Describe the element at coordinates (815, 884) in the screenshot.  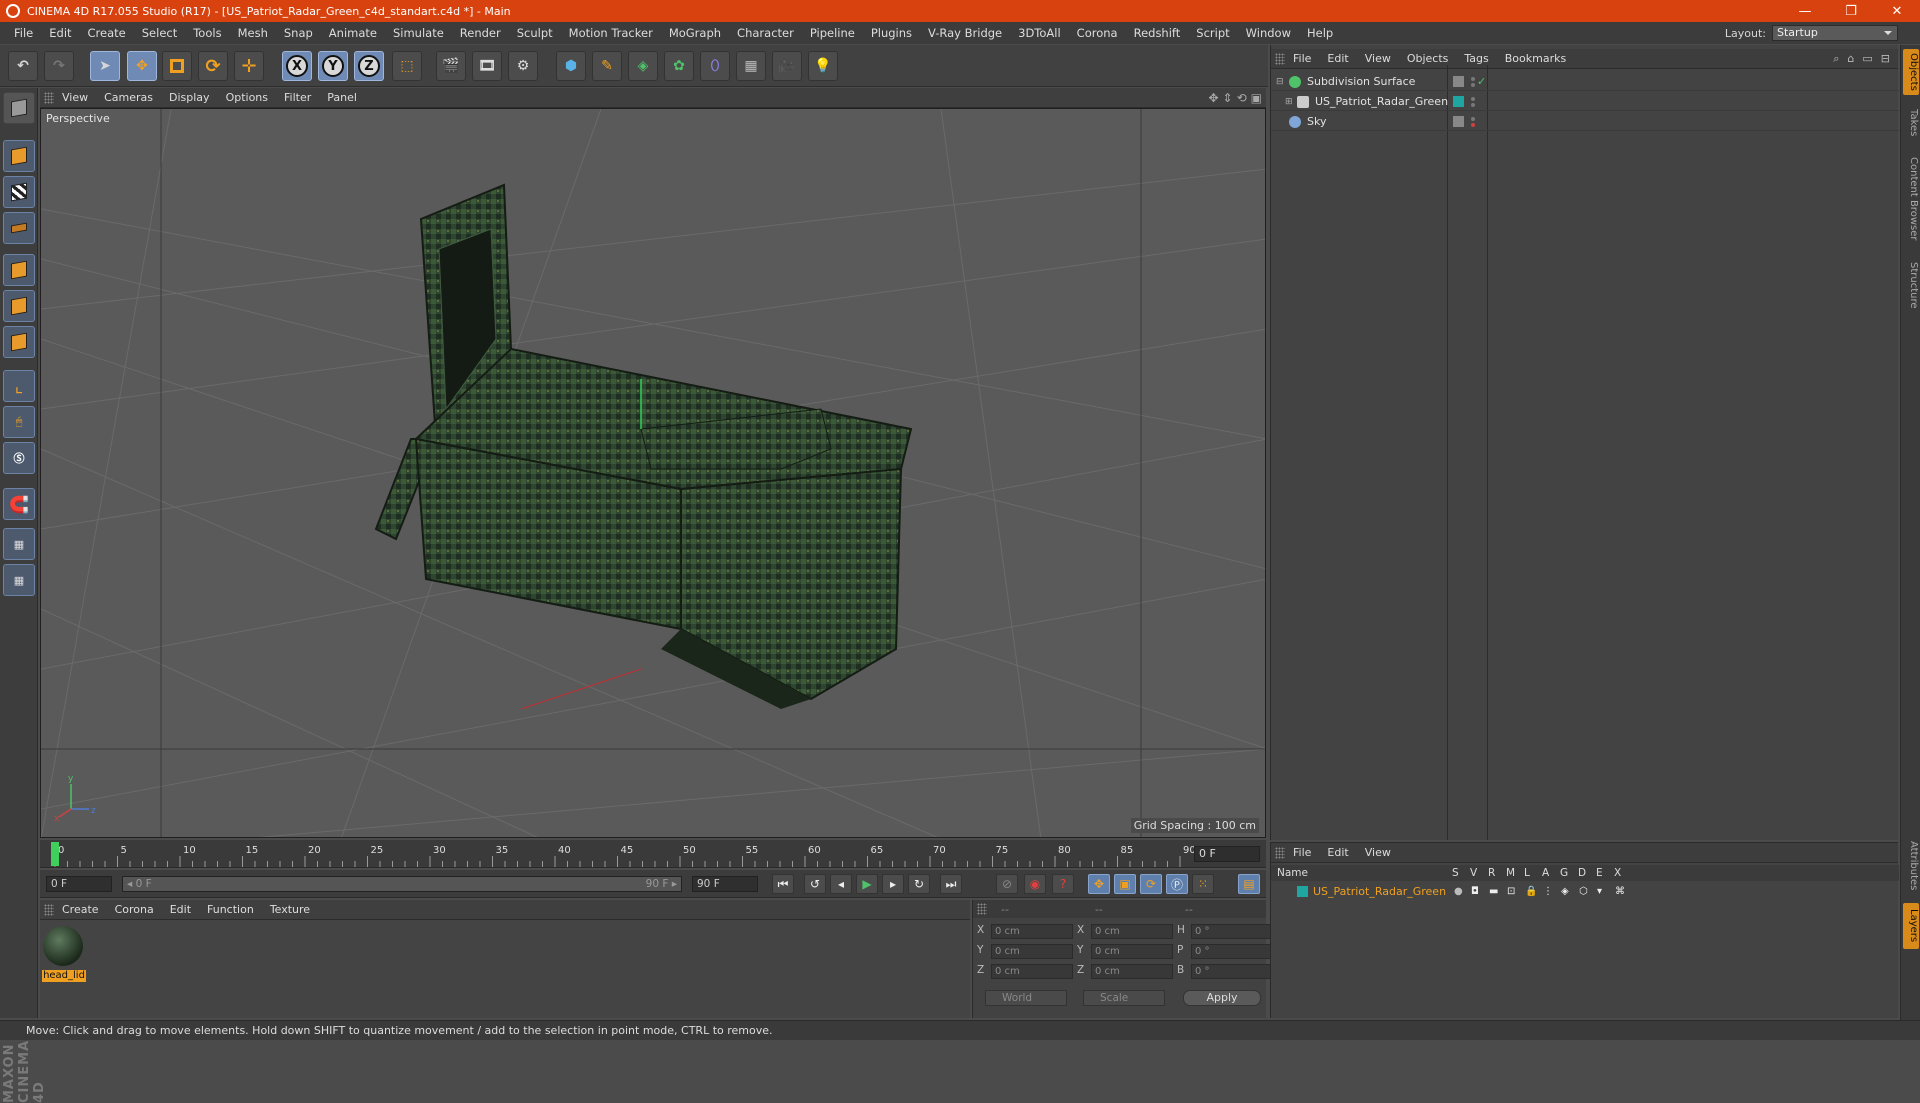
I see `previous-key-icon: ↺` at that location.